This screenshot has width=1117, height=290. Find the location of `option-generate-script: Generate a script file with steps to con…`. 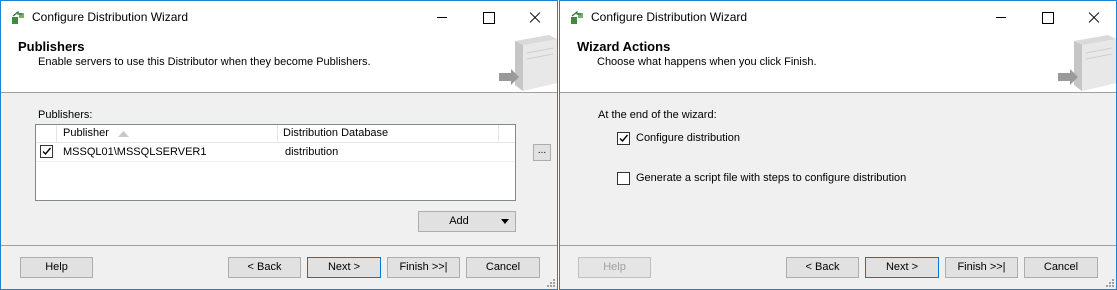

option-generate-script: Generate a script file with steps to con… is located at coordinates (782, 179).